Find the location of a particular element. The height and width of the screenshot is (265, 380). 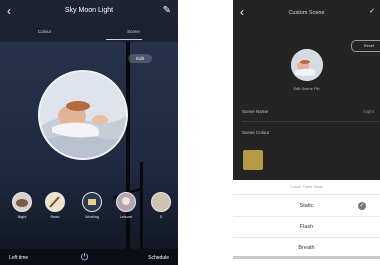

night-scene-icon is located at coordinates (22, 202).